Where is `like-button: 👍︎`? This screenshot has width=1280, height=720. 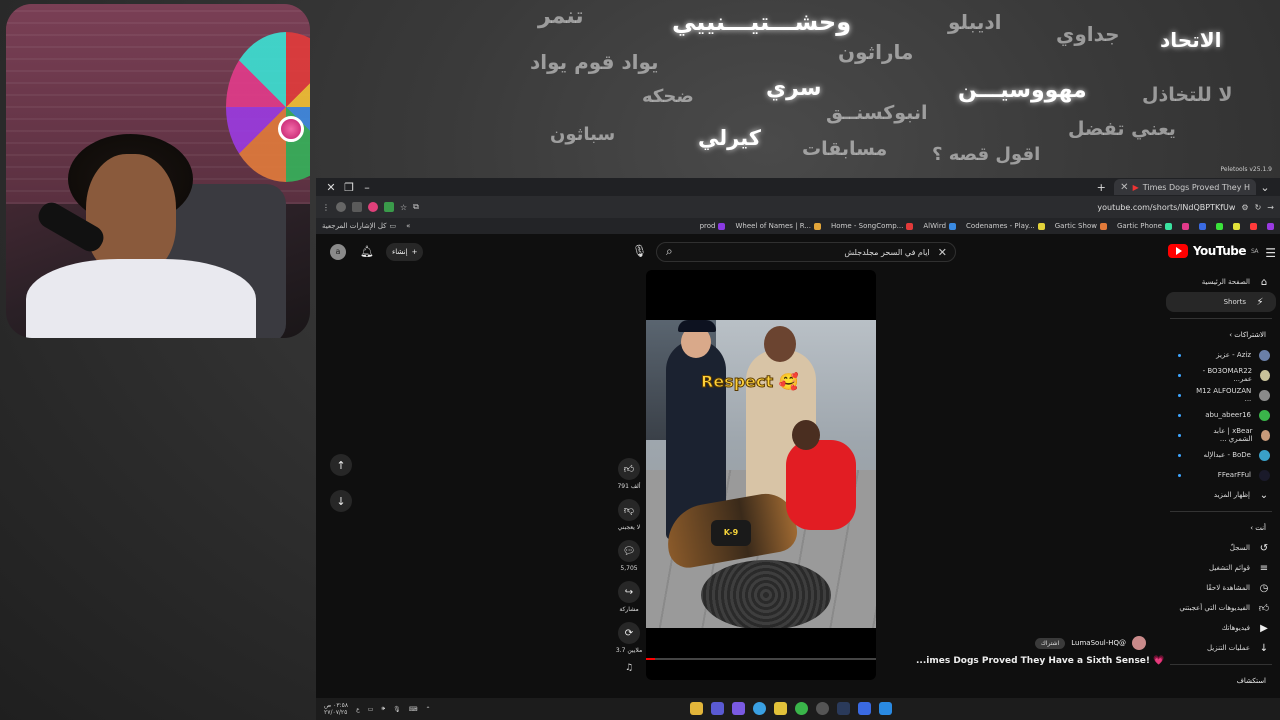 like-button: 👍︎ is located at coordinates (629, 469).